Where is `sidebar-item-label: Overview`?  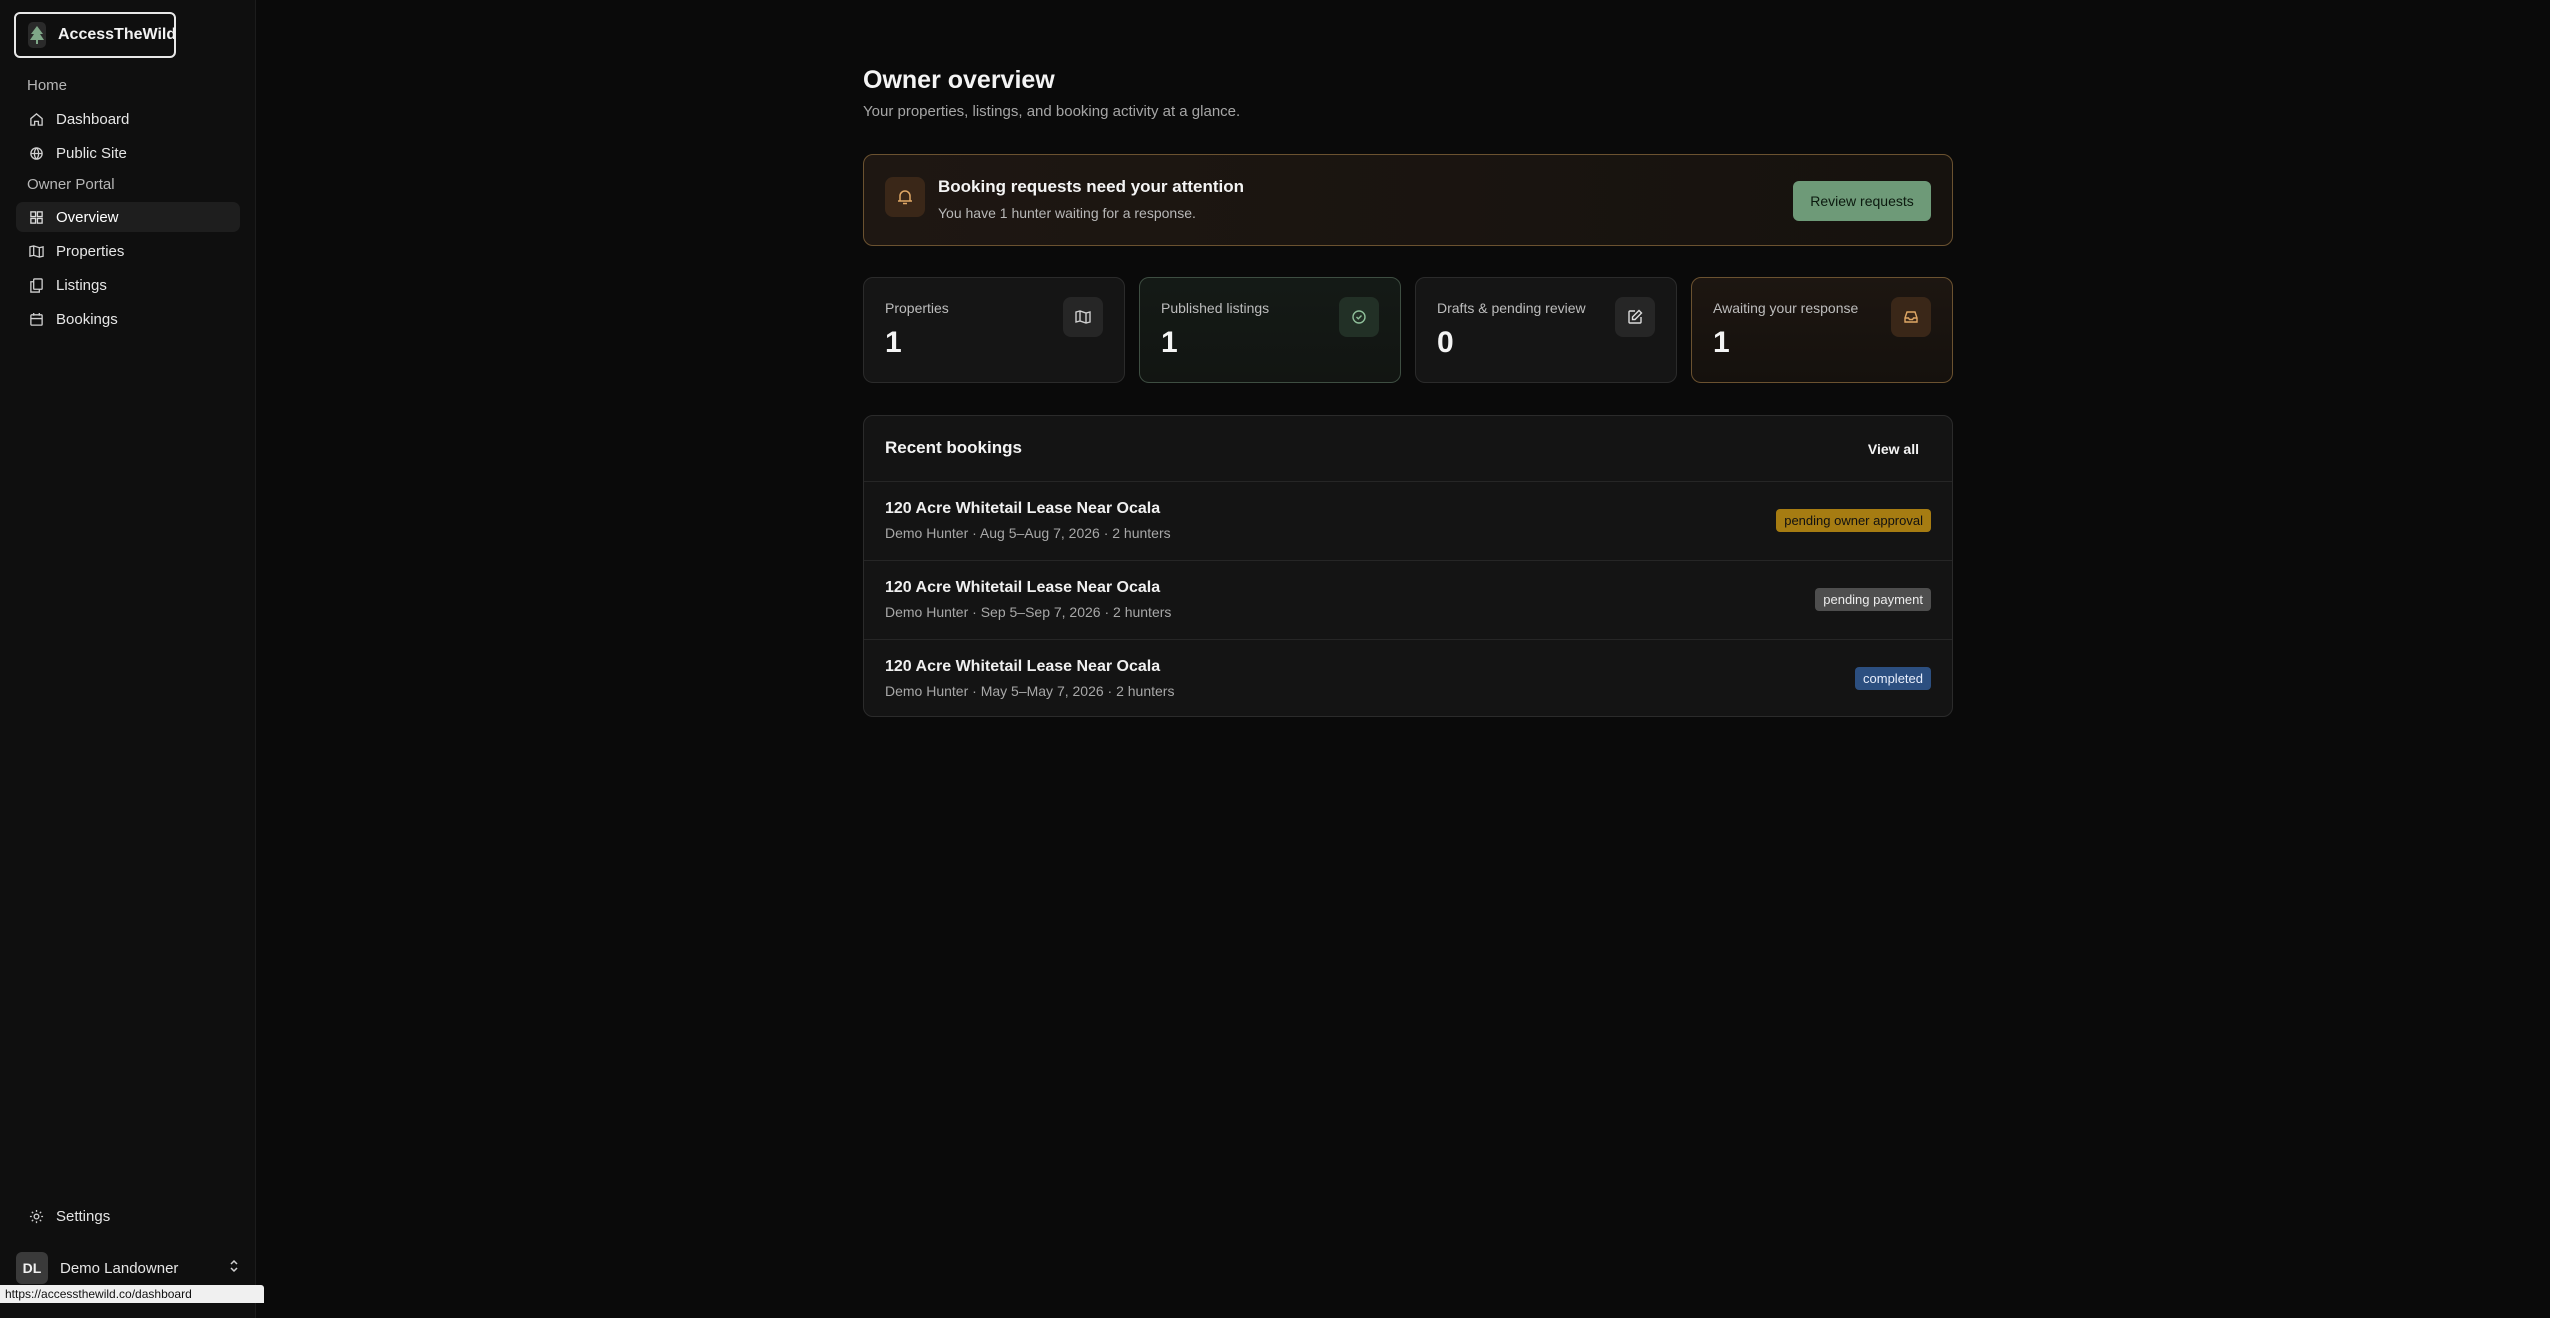
sidebar-item-label: Overview is located at coordinates (87, 217).